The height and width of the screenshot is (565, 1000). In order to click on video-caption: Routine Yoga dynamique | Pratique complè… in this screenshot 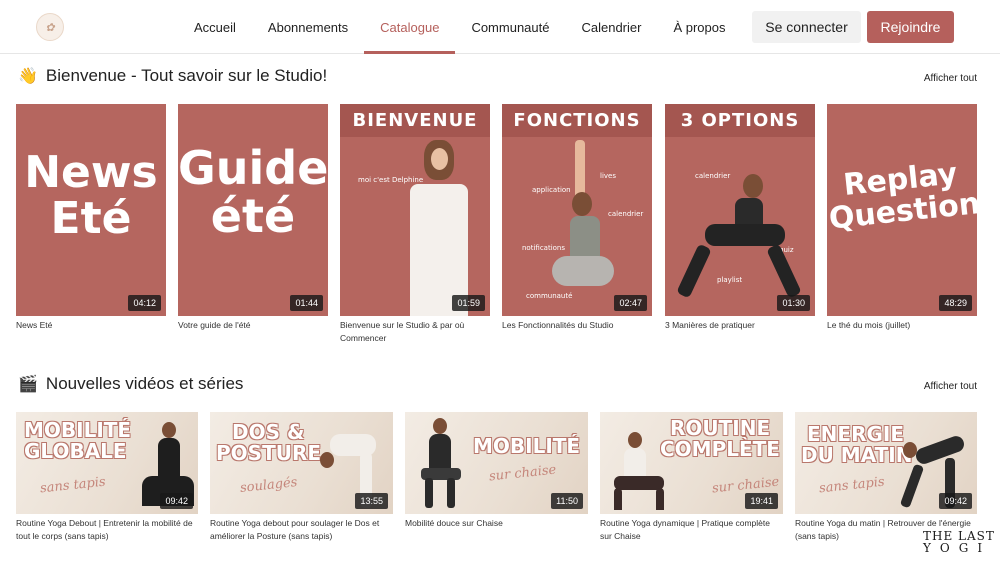, I will do `click(691, 530)`.